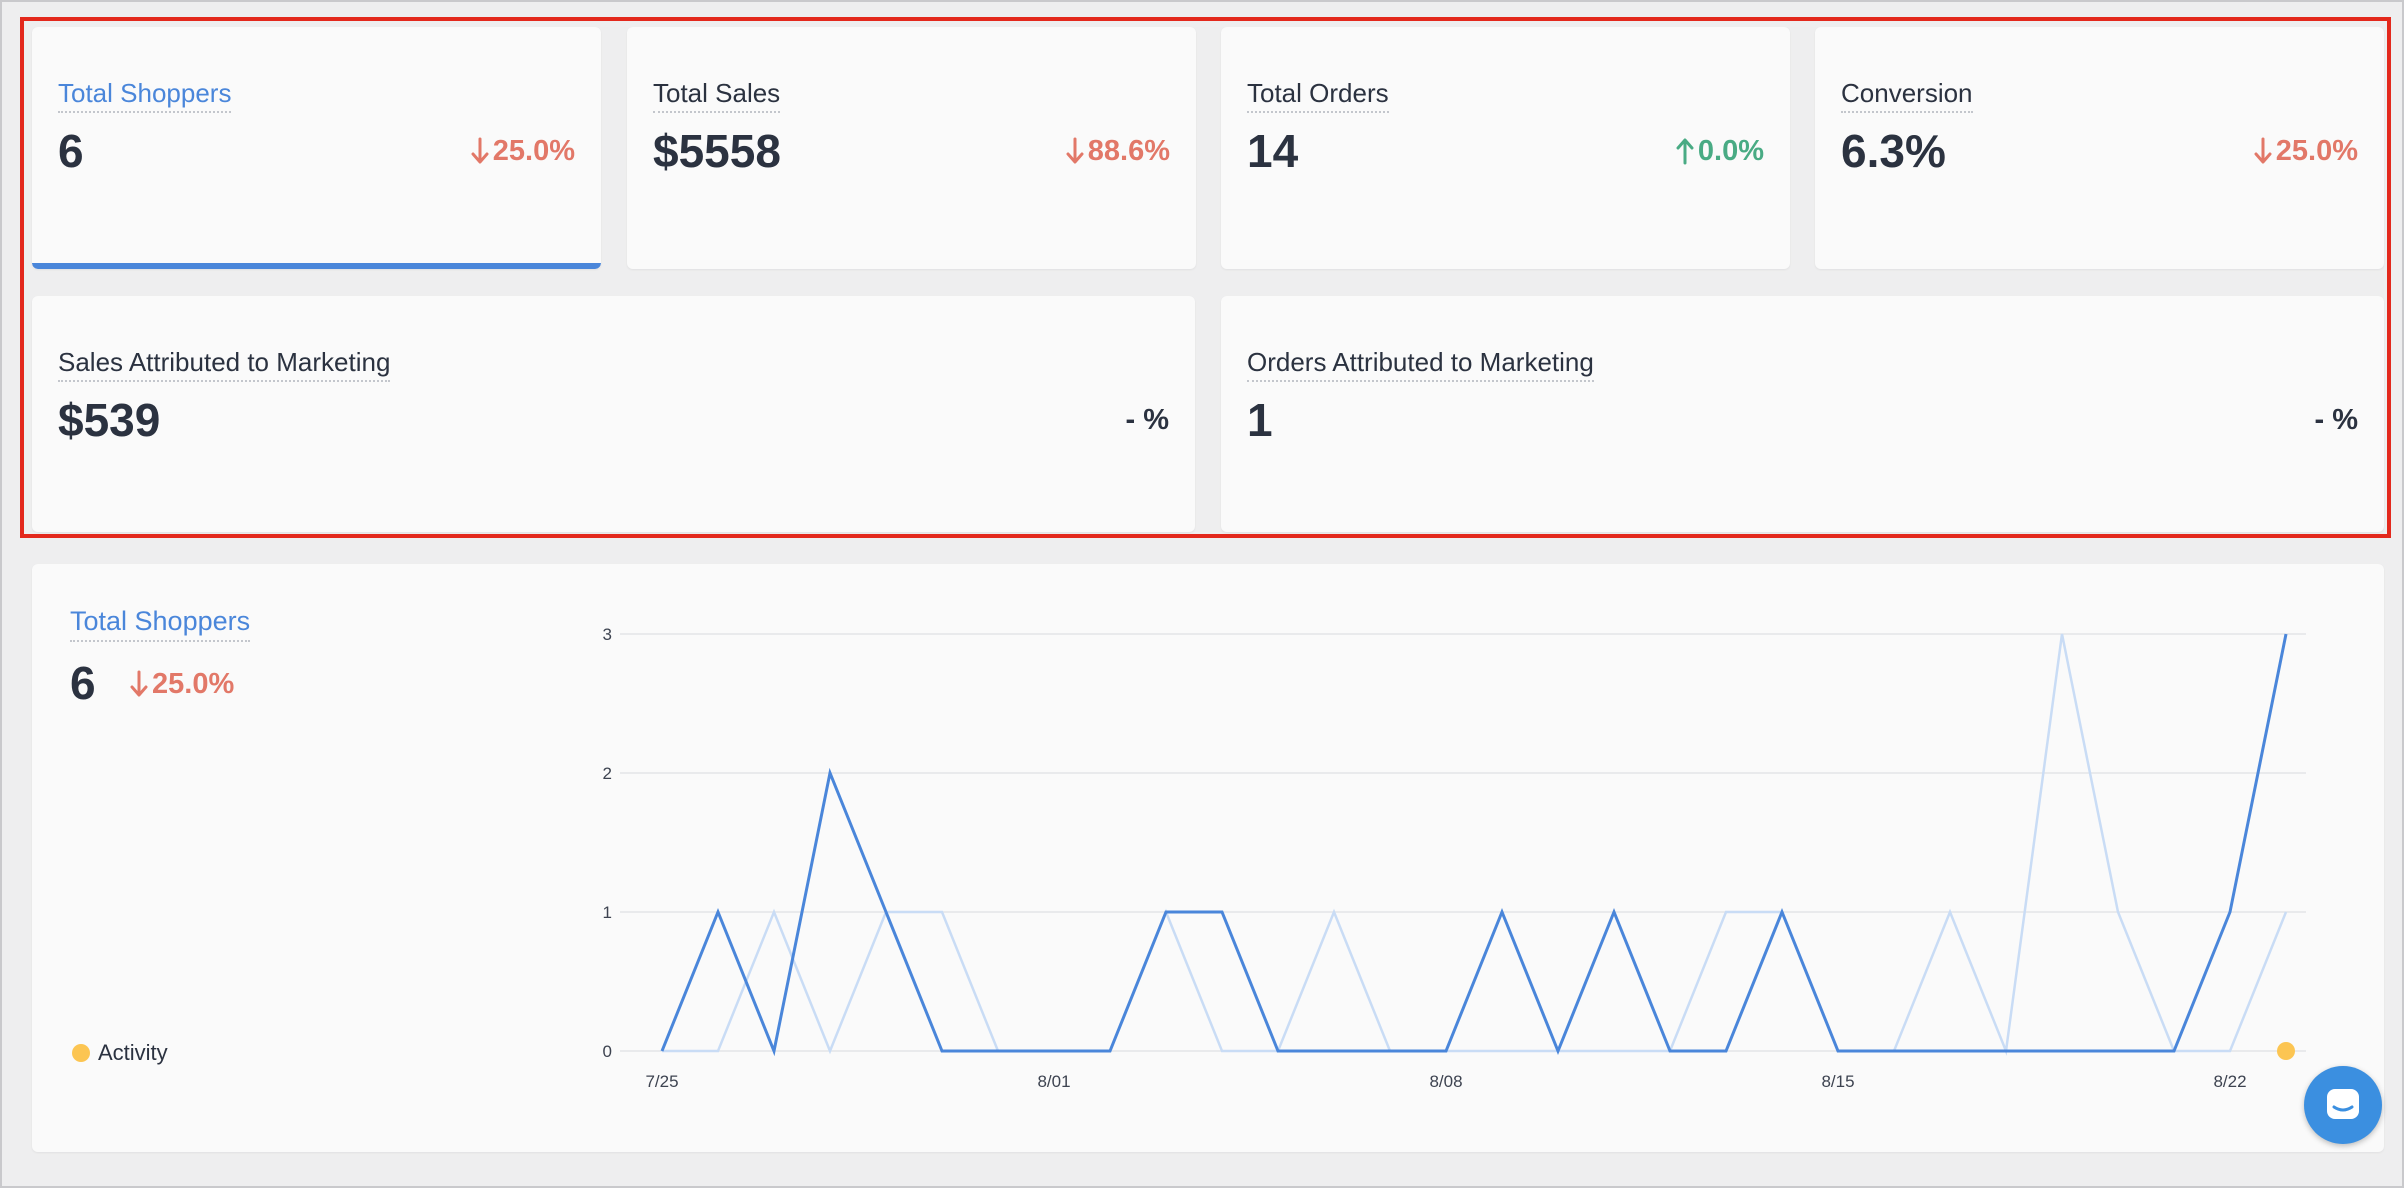  I want to click on x-tick-label: 8/22, so click(2229, 1081).